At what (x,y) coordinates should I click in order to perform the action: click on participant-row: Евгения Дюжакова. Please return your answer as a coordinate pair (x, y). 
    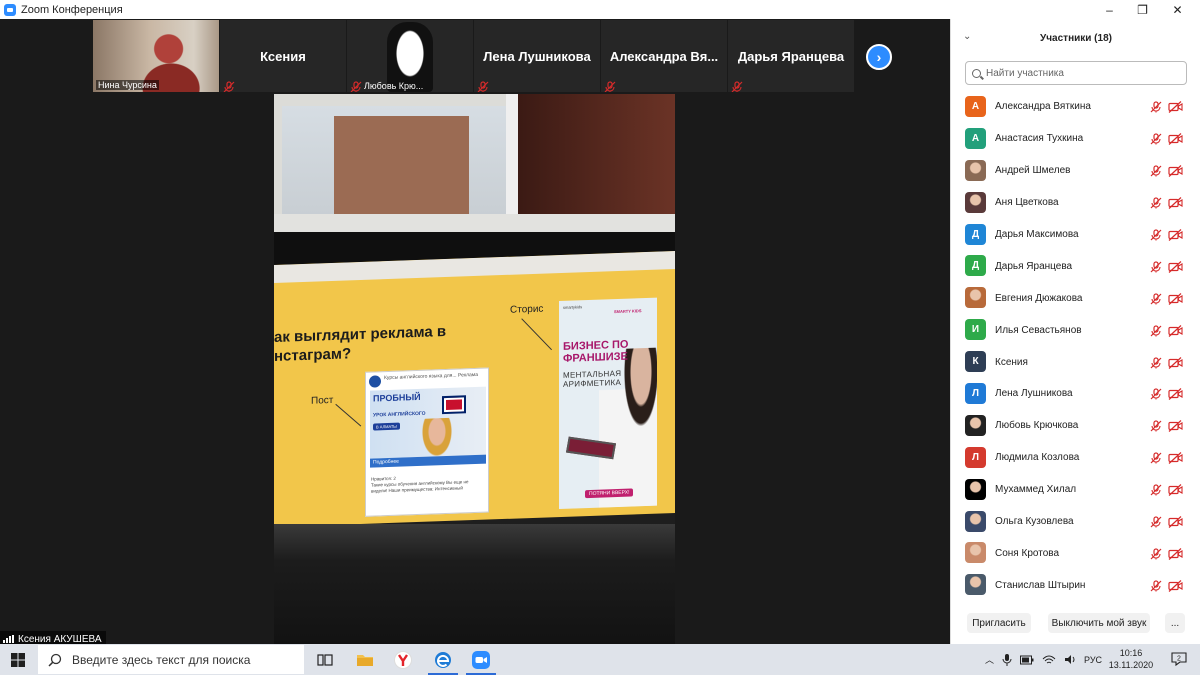
    Looking at the image, I should click on (1075, 298).